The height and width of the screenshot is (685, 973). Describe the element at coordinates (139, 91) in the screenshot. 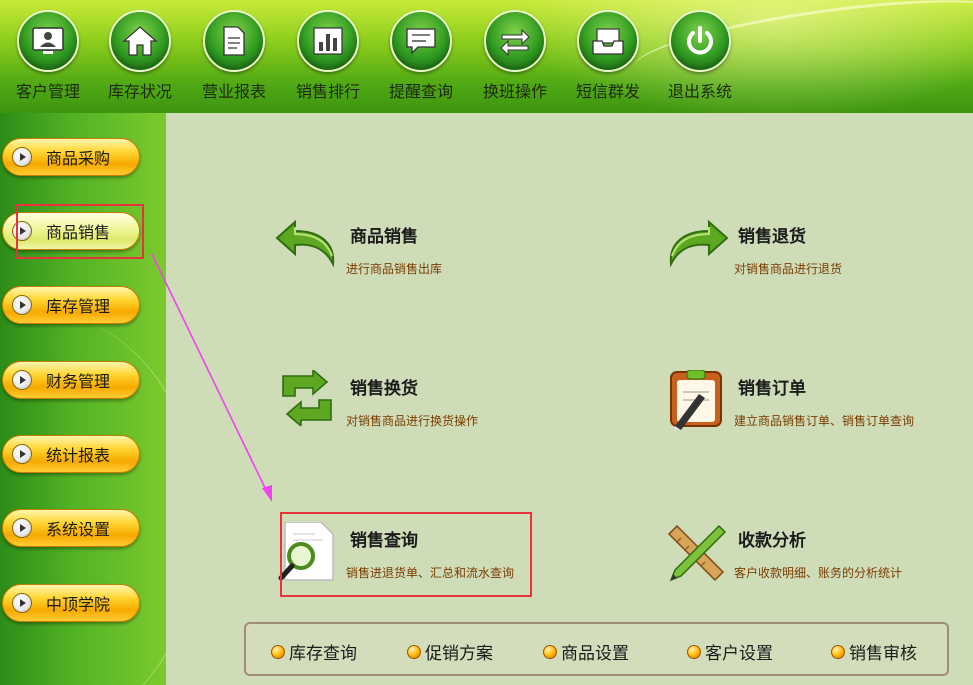

I see `toolbar-label: 库存状况` at that location.